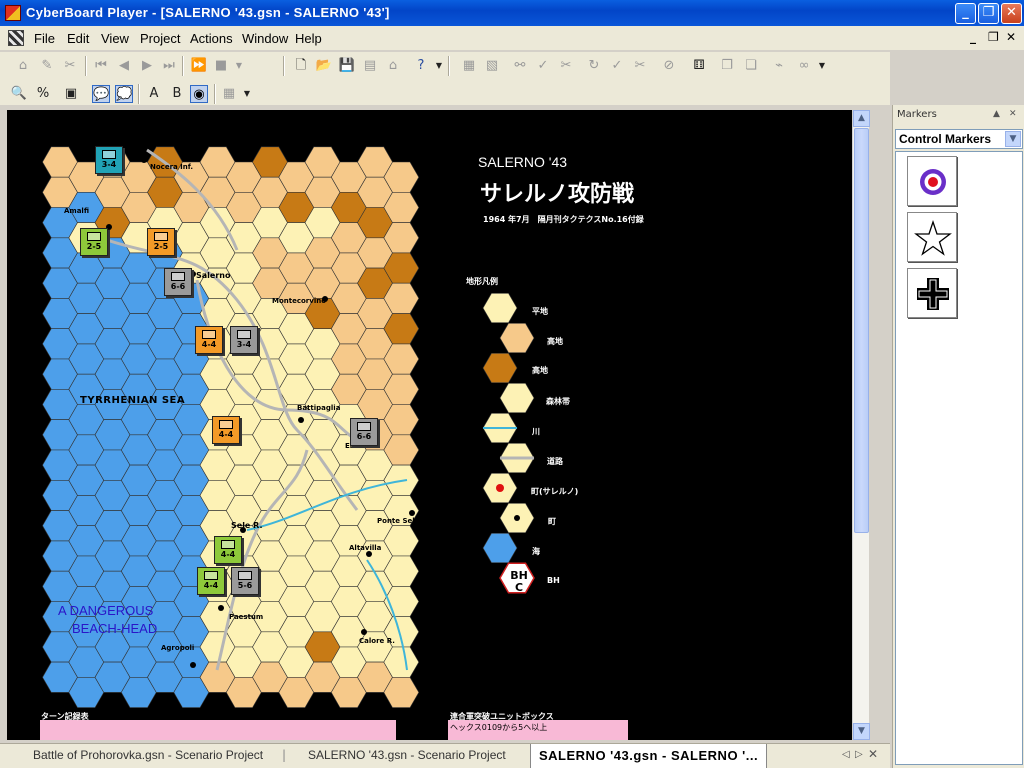  I want to click on zoom-icon: 🔍, so click(19, 94).